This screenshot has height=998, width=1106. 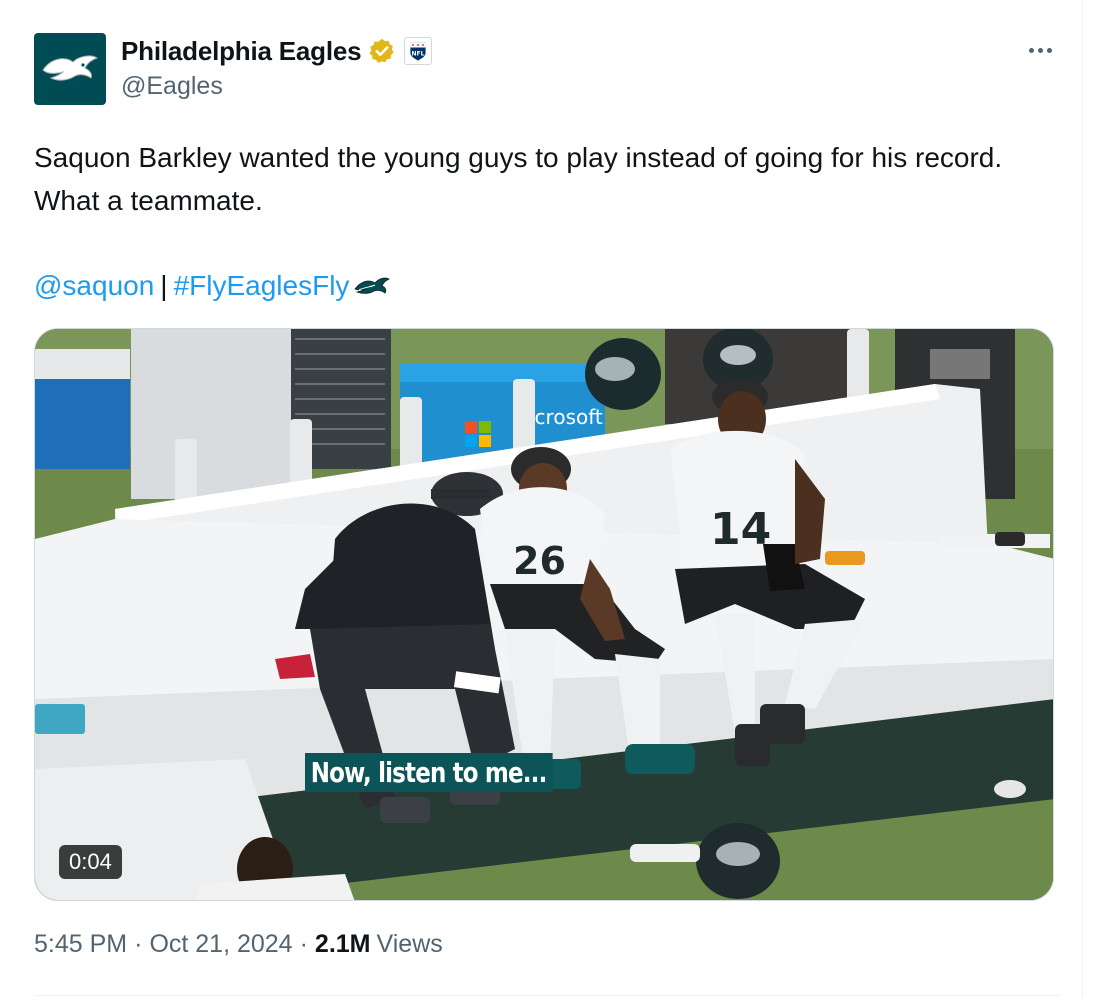 I want to click on avatar, so click(x=70, y=69).